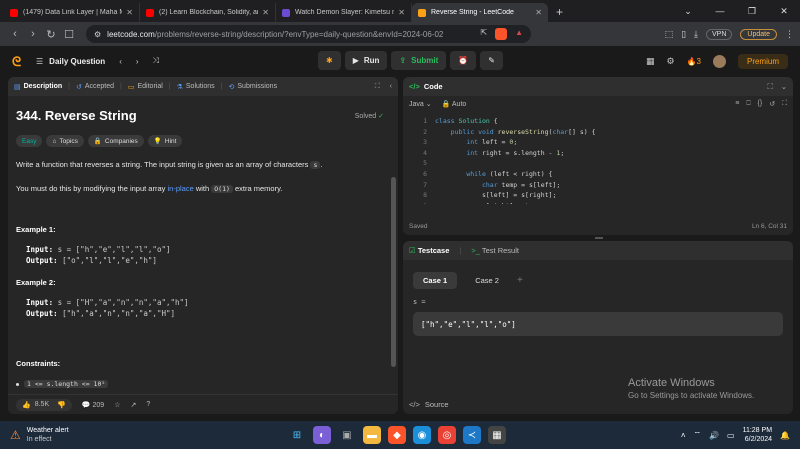  I want to click on browser-tab-4: Reverse String - LeetCode ✕, so click(480, 12).